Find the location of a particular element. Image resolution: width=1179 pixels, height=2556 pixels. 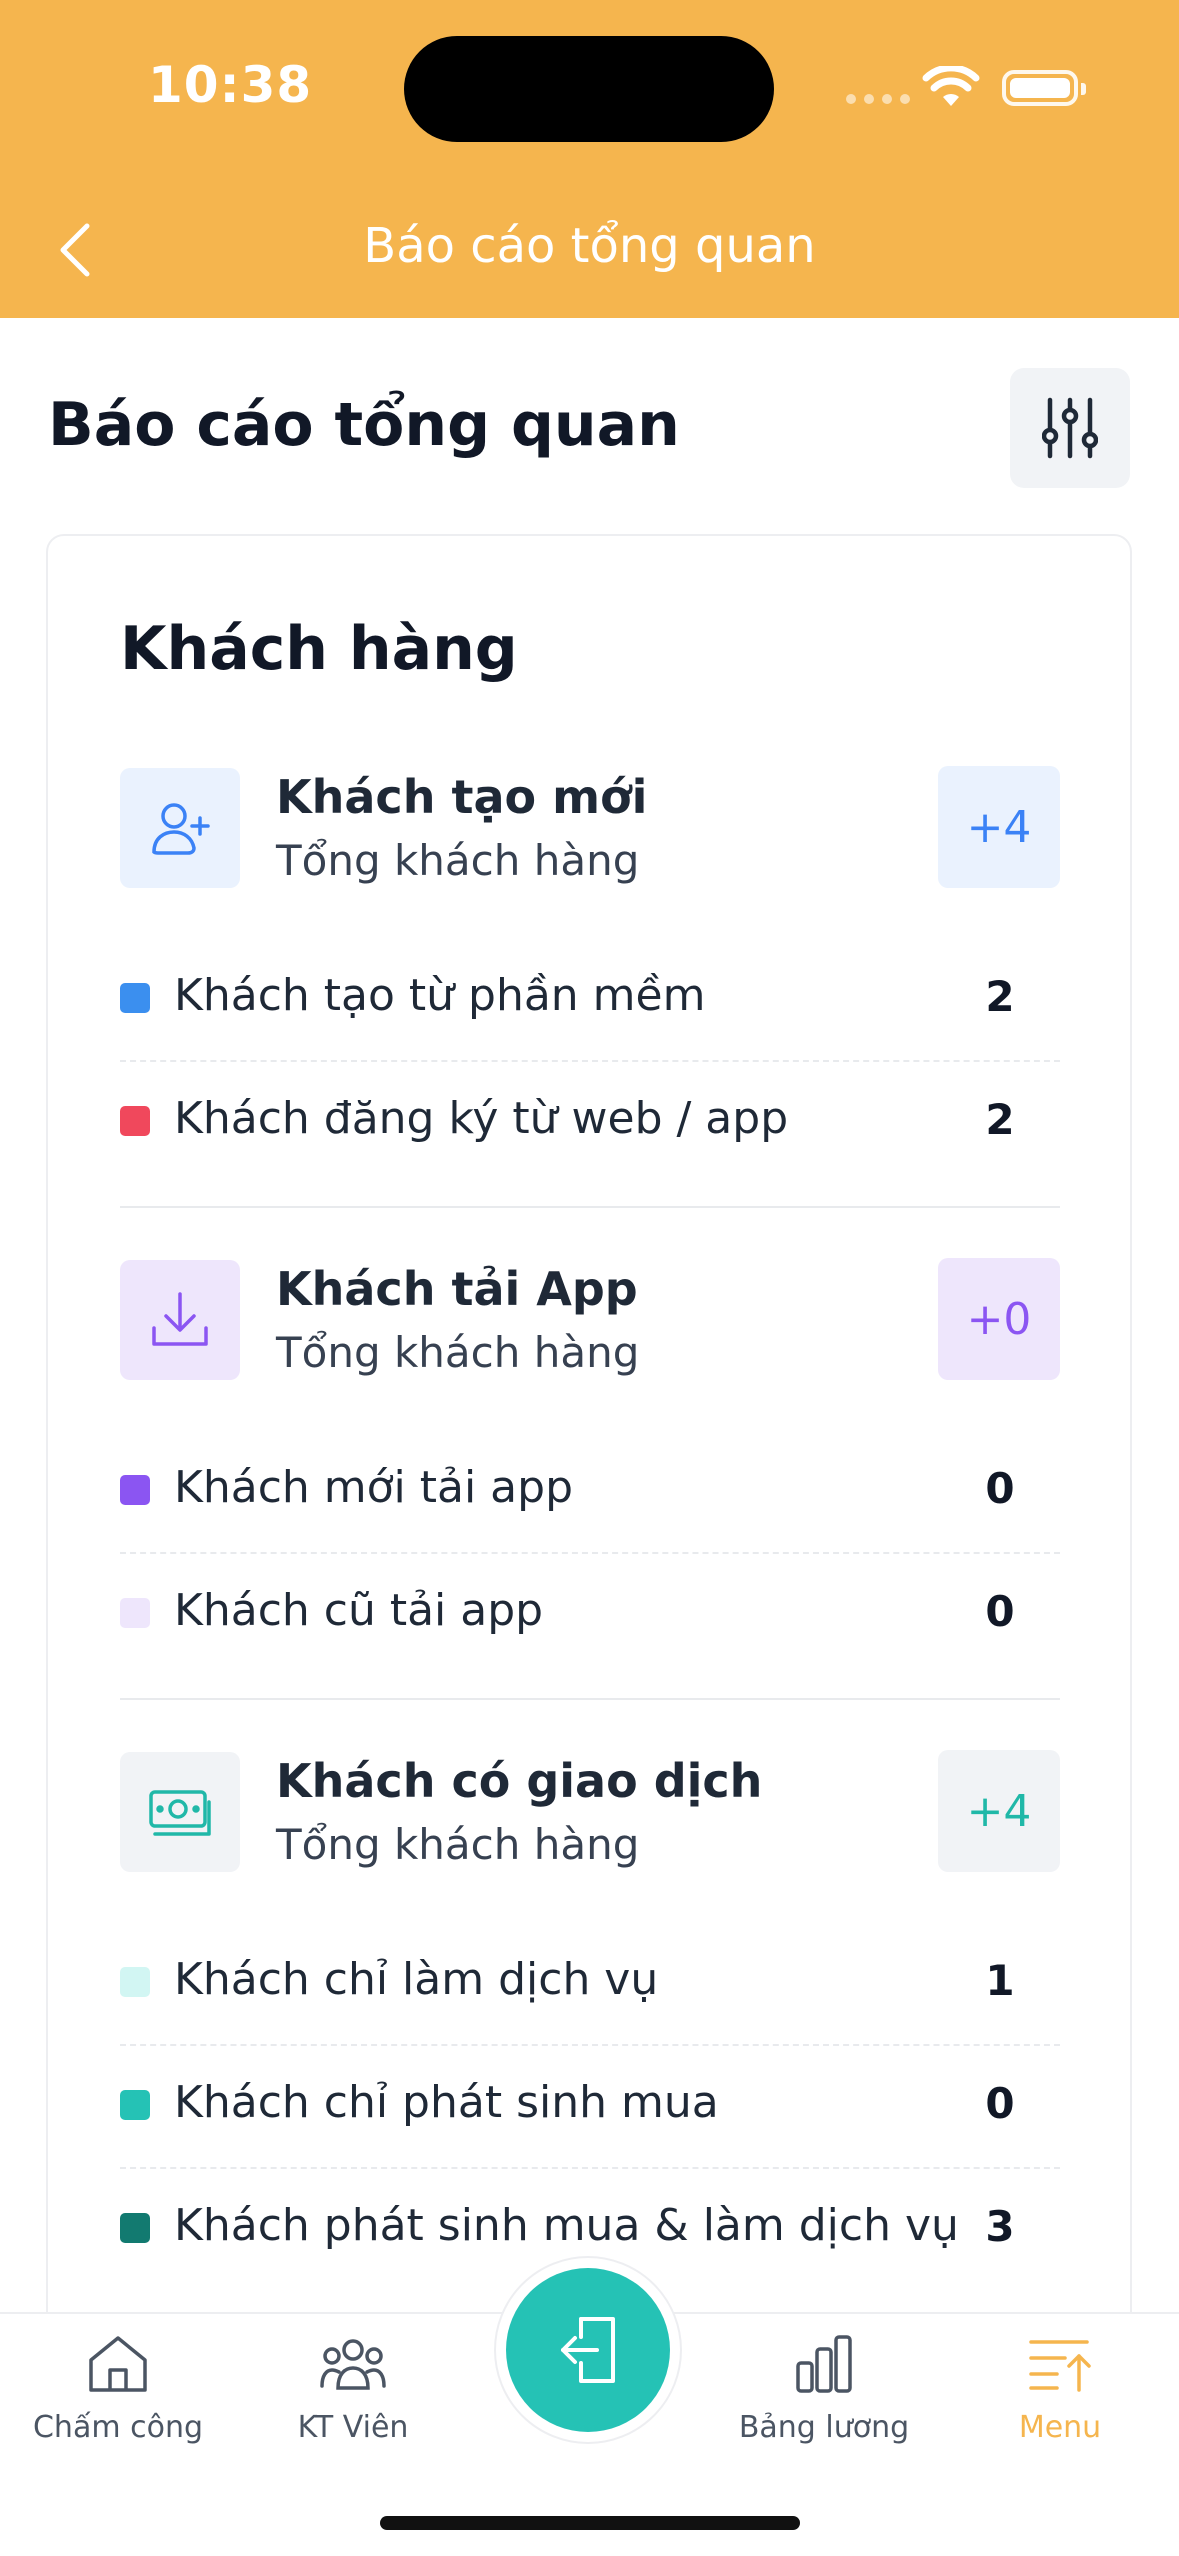

battery-icon is located at coordinates (1044, 88).